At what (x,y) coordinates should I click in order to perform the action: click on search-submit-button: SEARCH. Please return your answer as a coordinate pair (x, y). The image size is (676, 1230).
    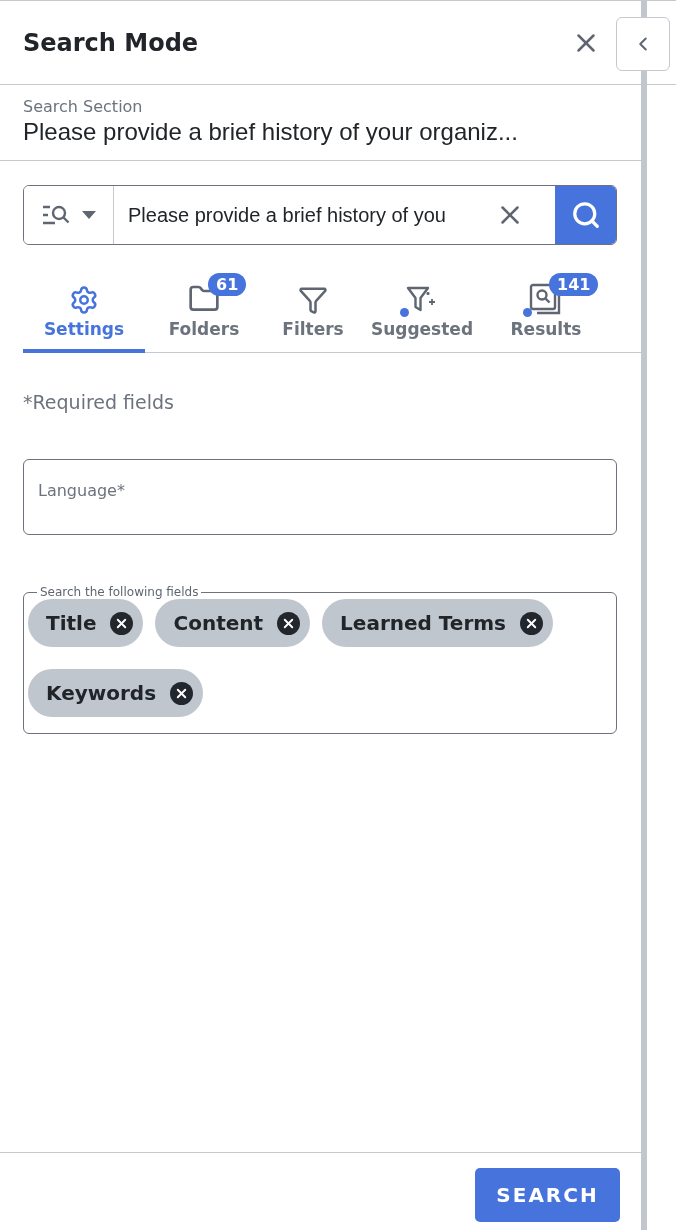
    Looking at the image, I should click on (547, 1195).